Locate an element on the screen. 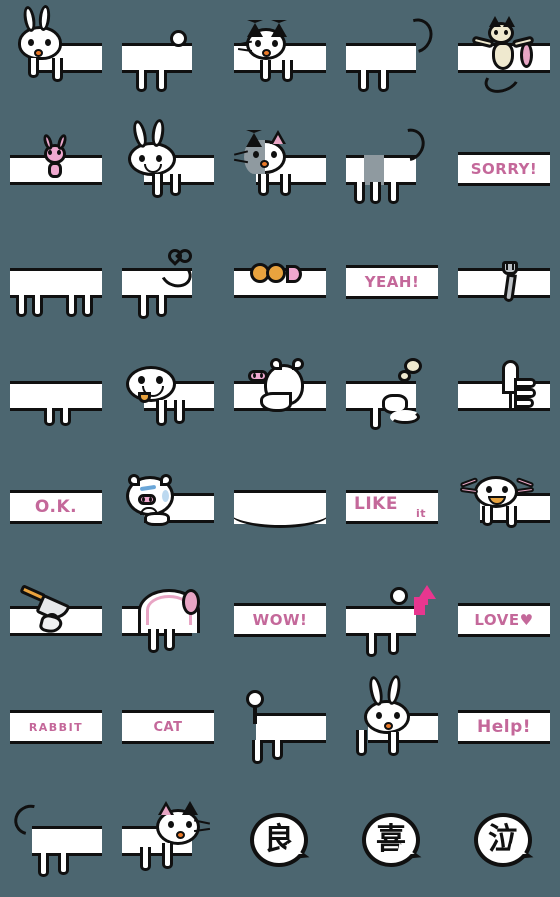 Image resolution: width=560 pixels, height=897 pixels. sticker-like-it-text: LIKE it is located at coordinates (392, 508).